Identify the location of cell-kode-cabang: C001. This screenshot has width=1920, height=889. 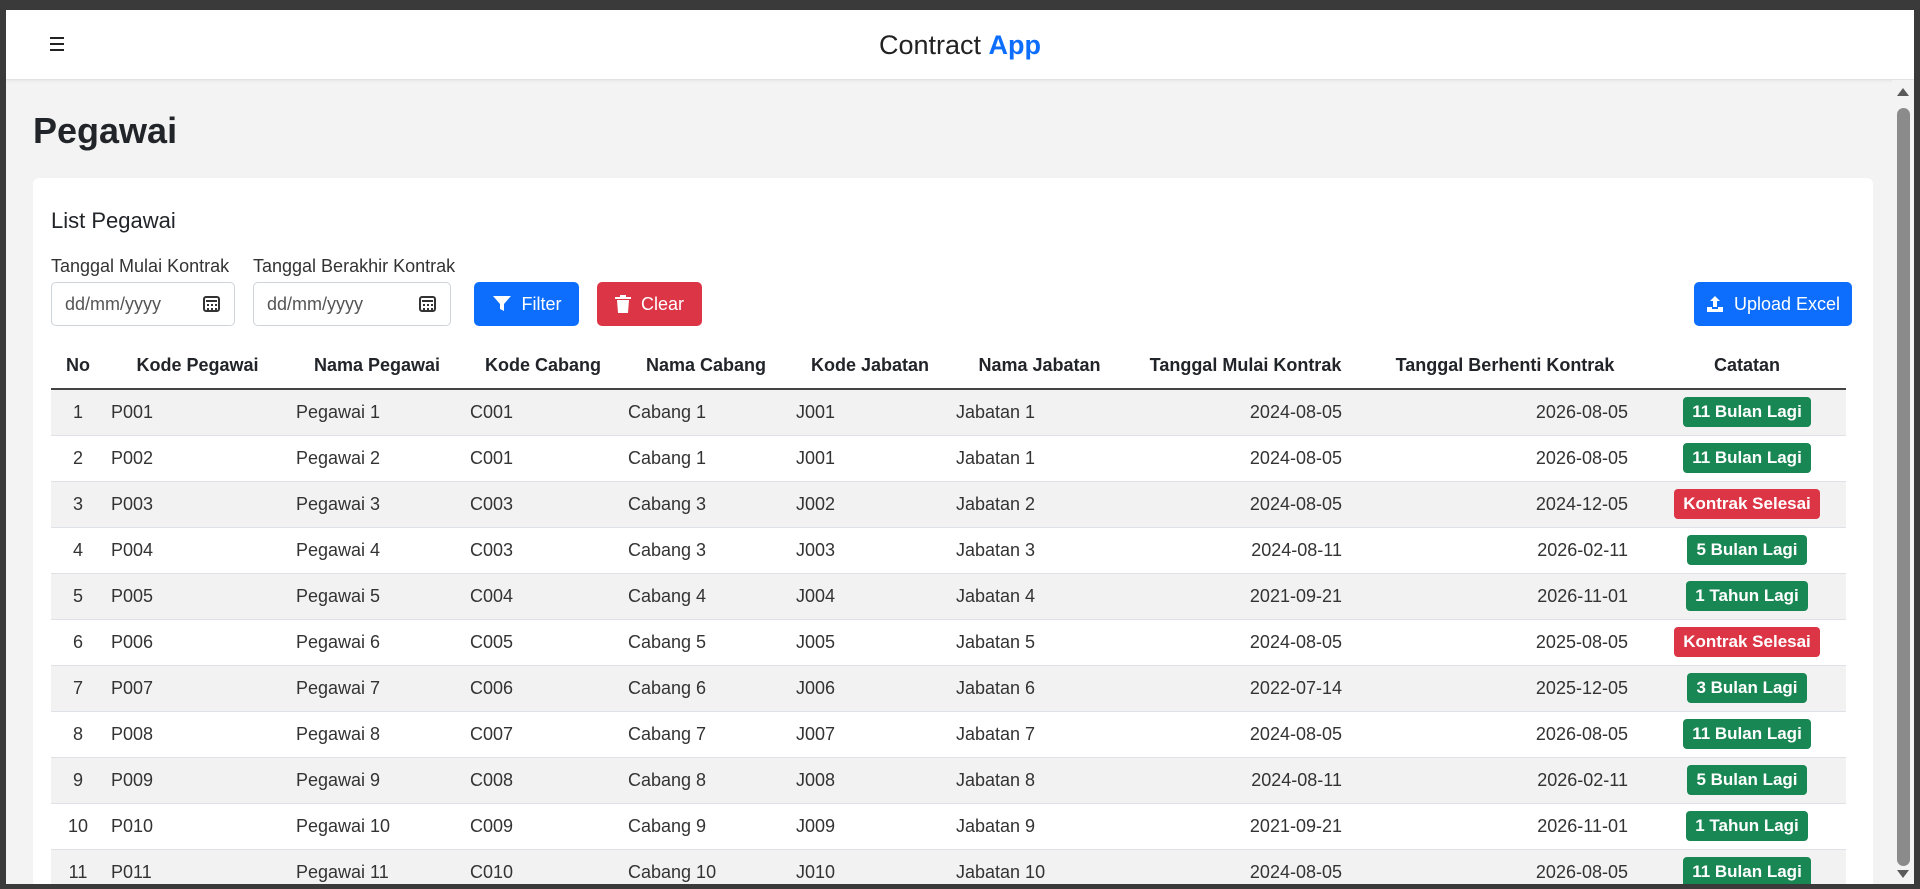
(543, 458).